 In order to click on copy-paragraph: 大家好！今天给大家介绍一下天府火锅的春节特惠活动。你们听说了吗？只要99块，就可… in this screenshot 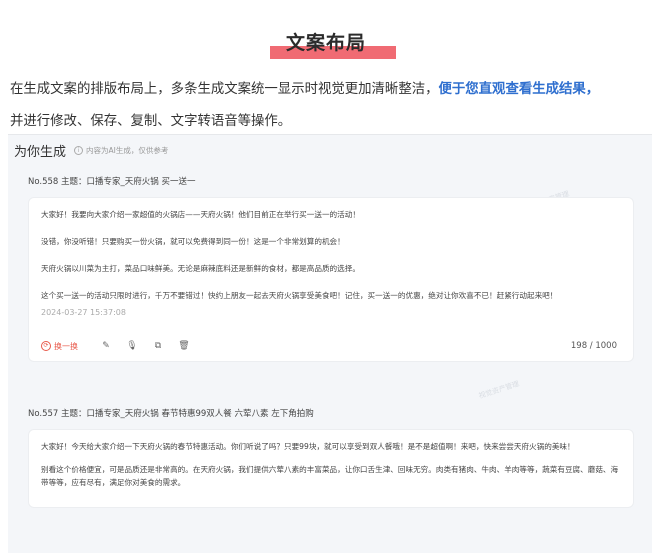, I will do `click(308, 446)`.